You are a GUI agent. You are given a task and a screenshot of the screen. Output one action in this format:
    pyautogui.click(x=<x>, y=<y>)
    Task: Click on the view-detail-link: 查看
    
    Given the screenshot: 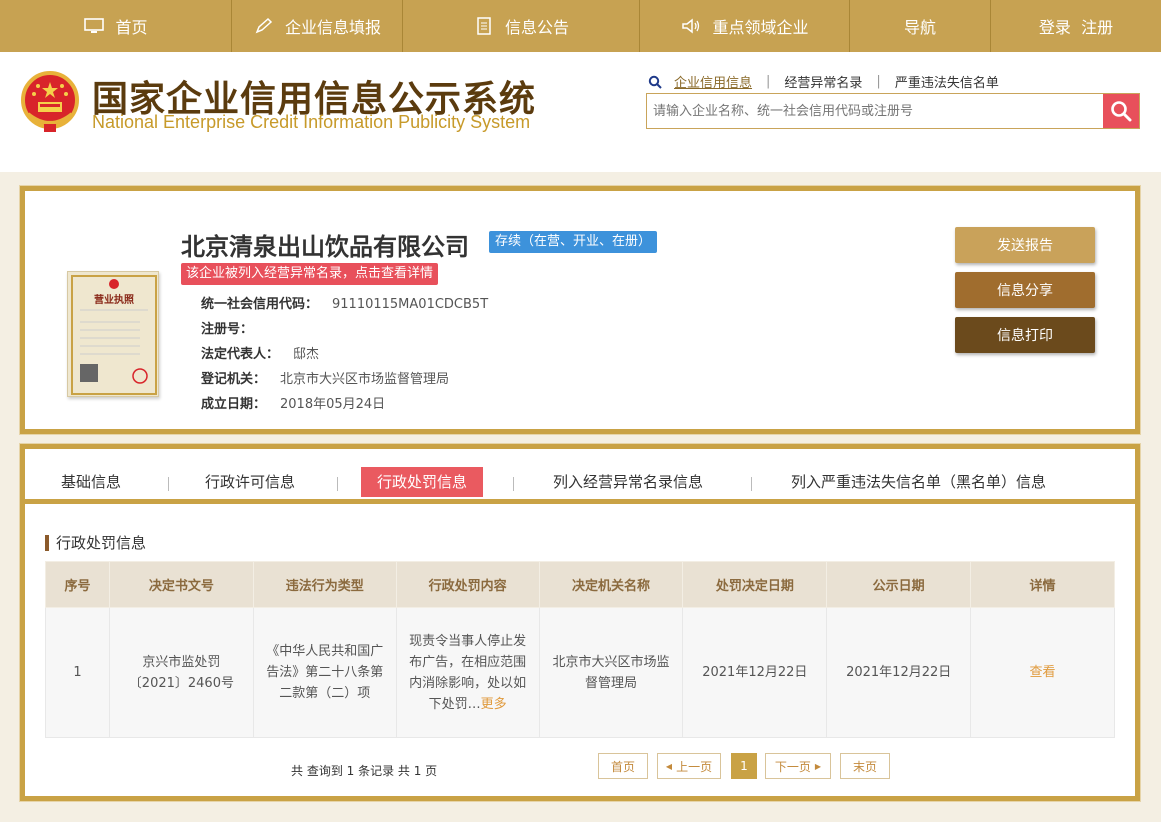 What is the action you would take?
    pyautogui.click(x=1043, y=672)
    